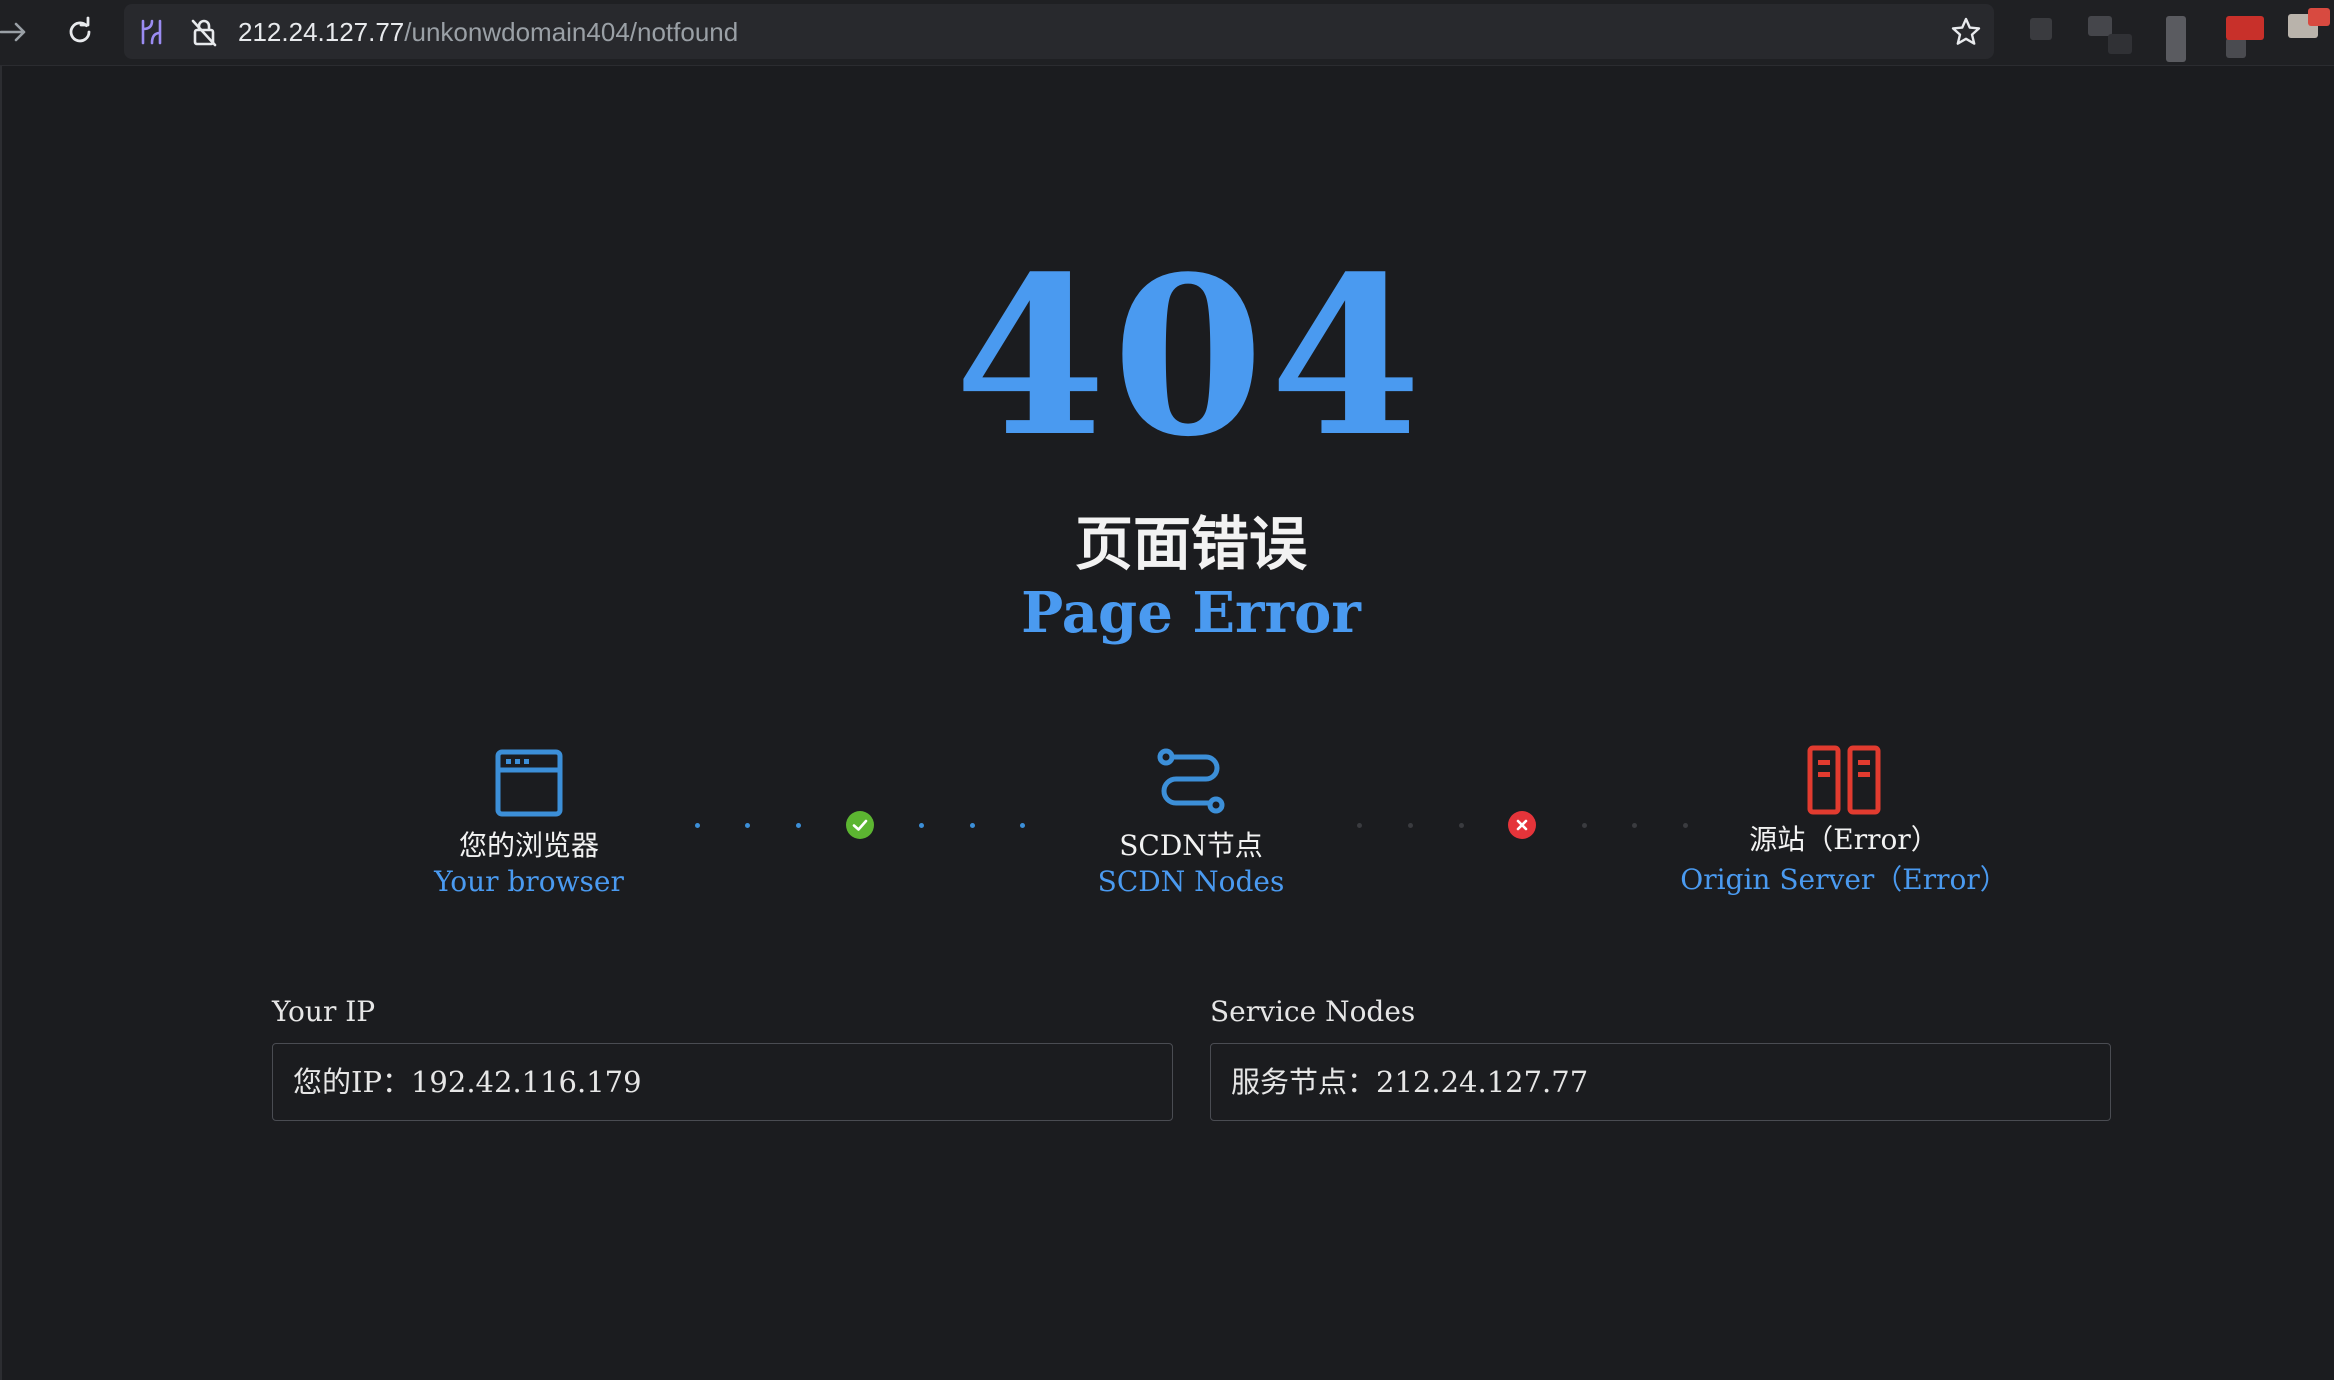 This screenshot has height=1380, width=2334. I want to click on error-code: 404, so click(1191, 357).